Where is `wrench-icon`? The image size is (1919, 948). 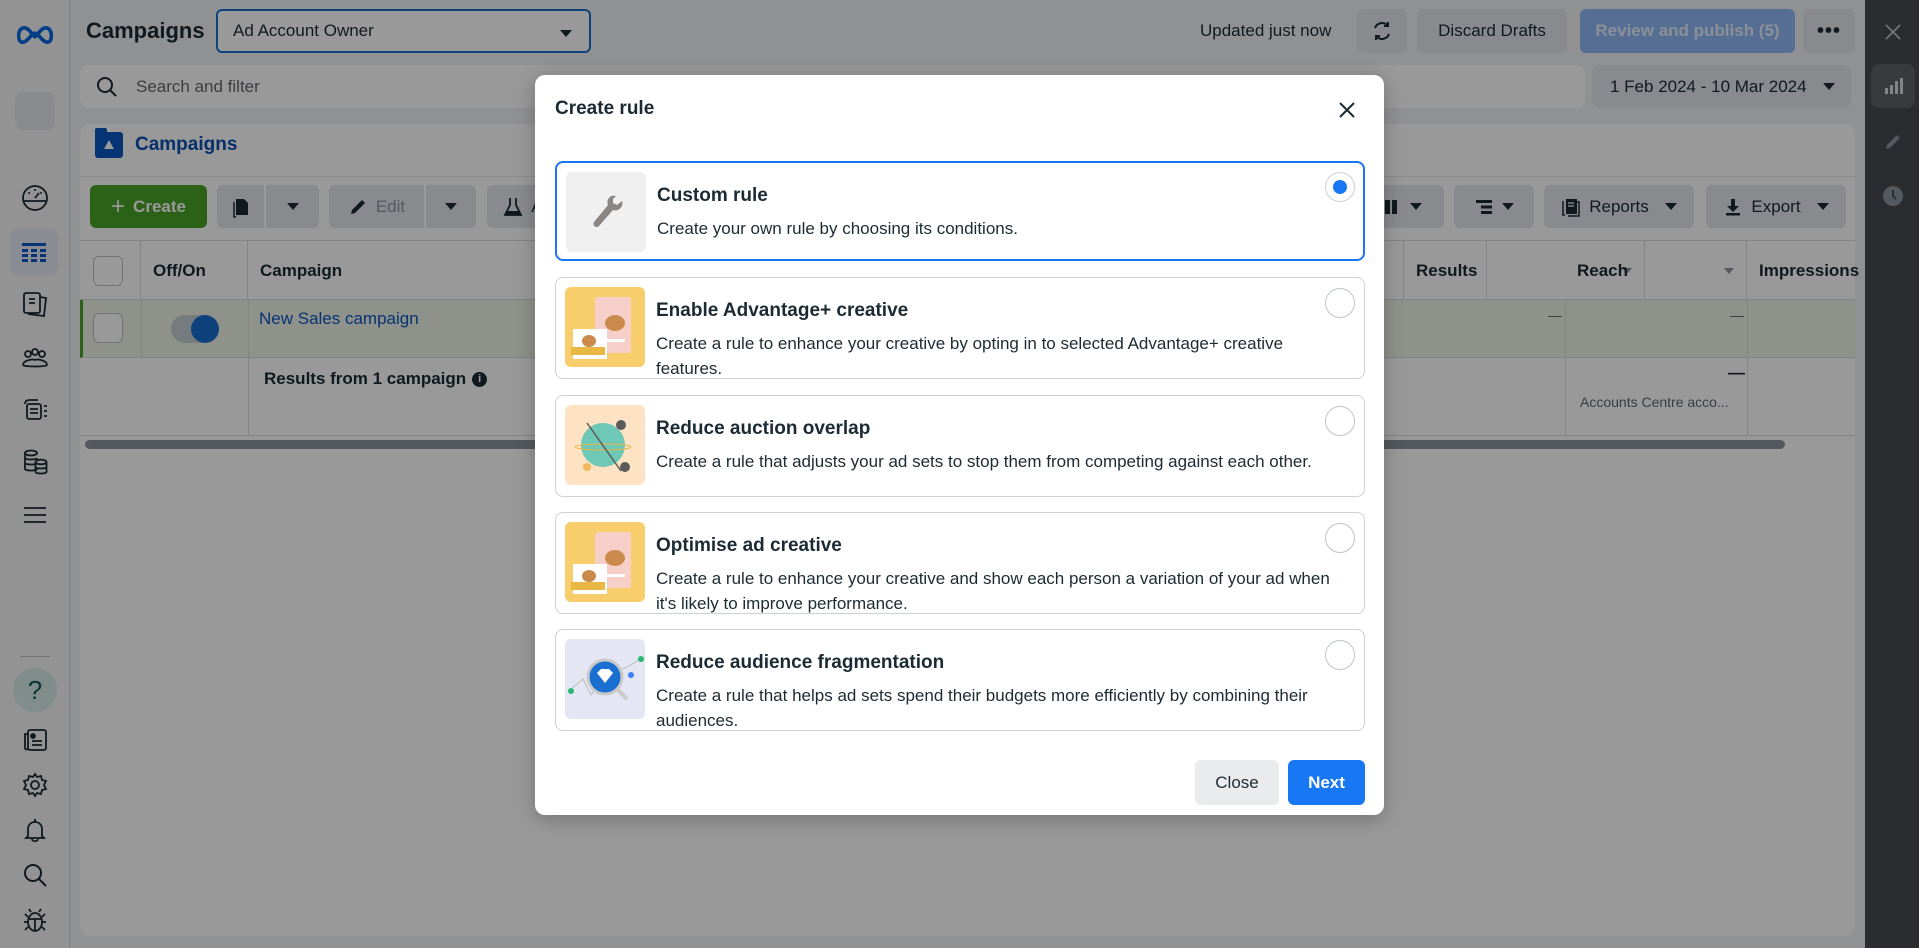 wrench-icon is located at coordinates (606, 212).